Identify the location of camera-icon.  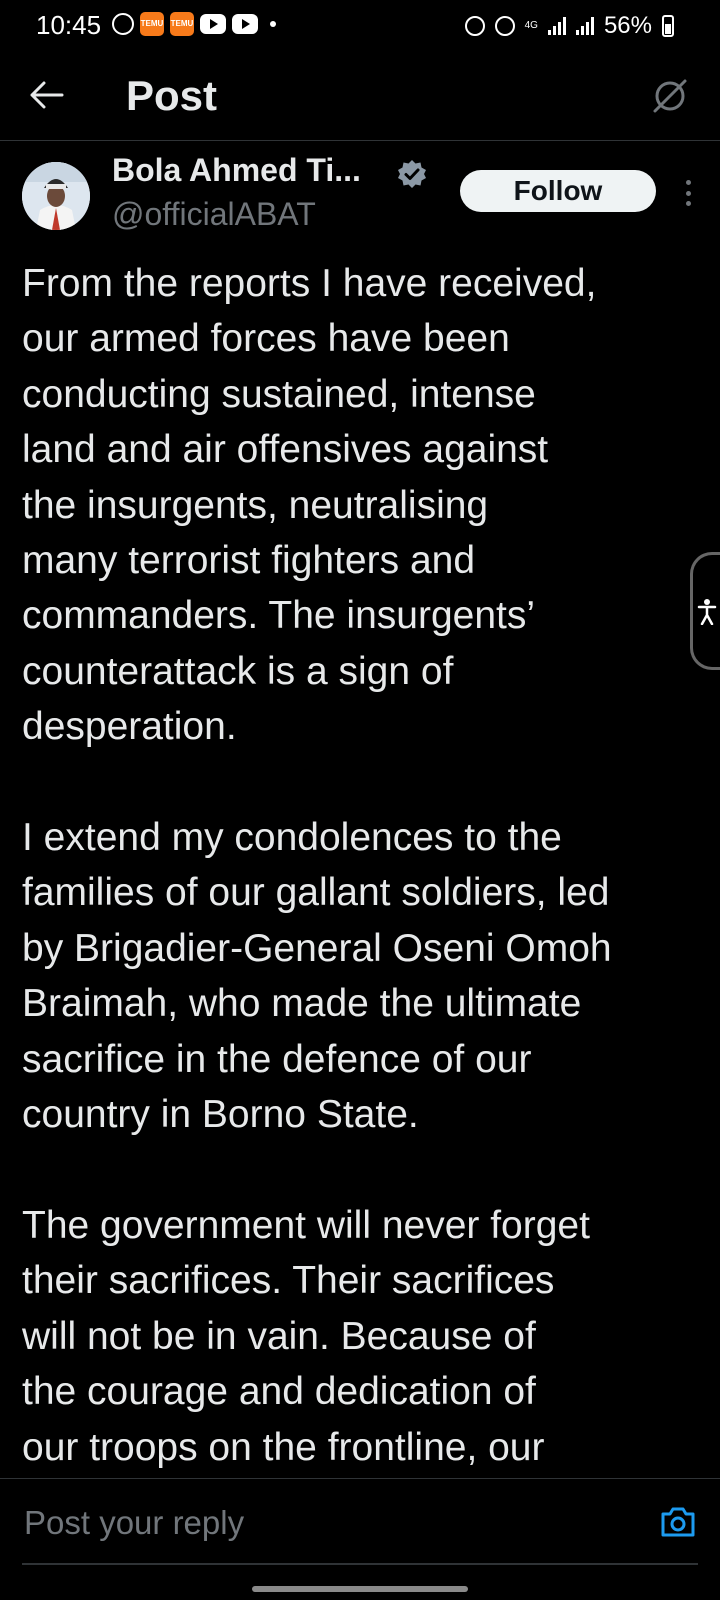
(678, 1522).